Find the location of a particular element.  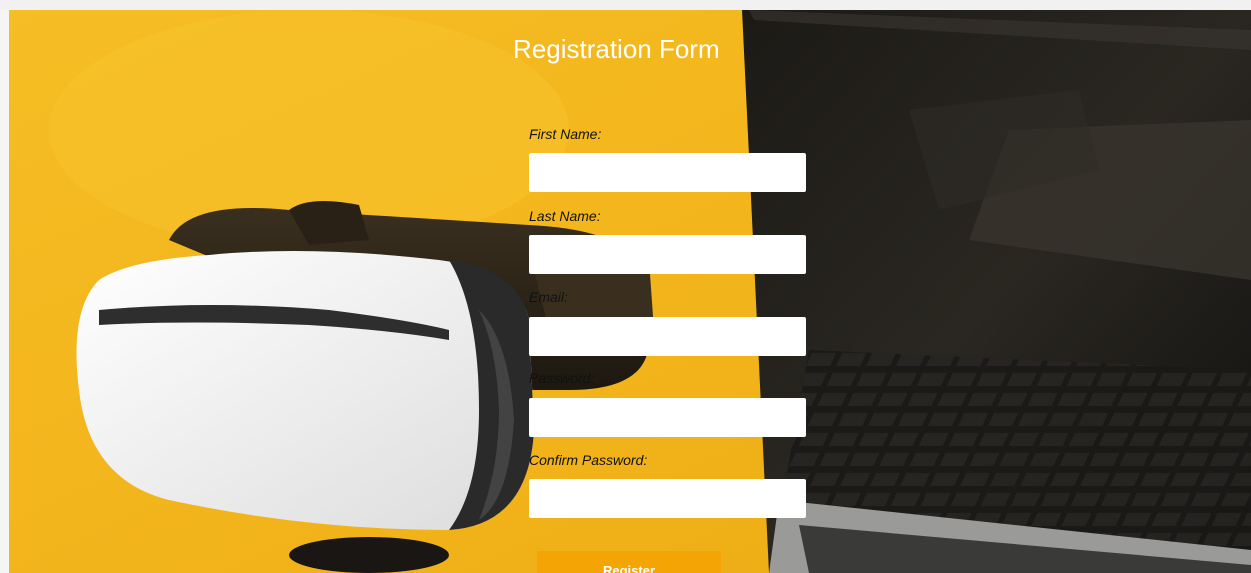

confirm-password-input is located at coordinates (667, 498).